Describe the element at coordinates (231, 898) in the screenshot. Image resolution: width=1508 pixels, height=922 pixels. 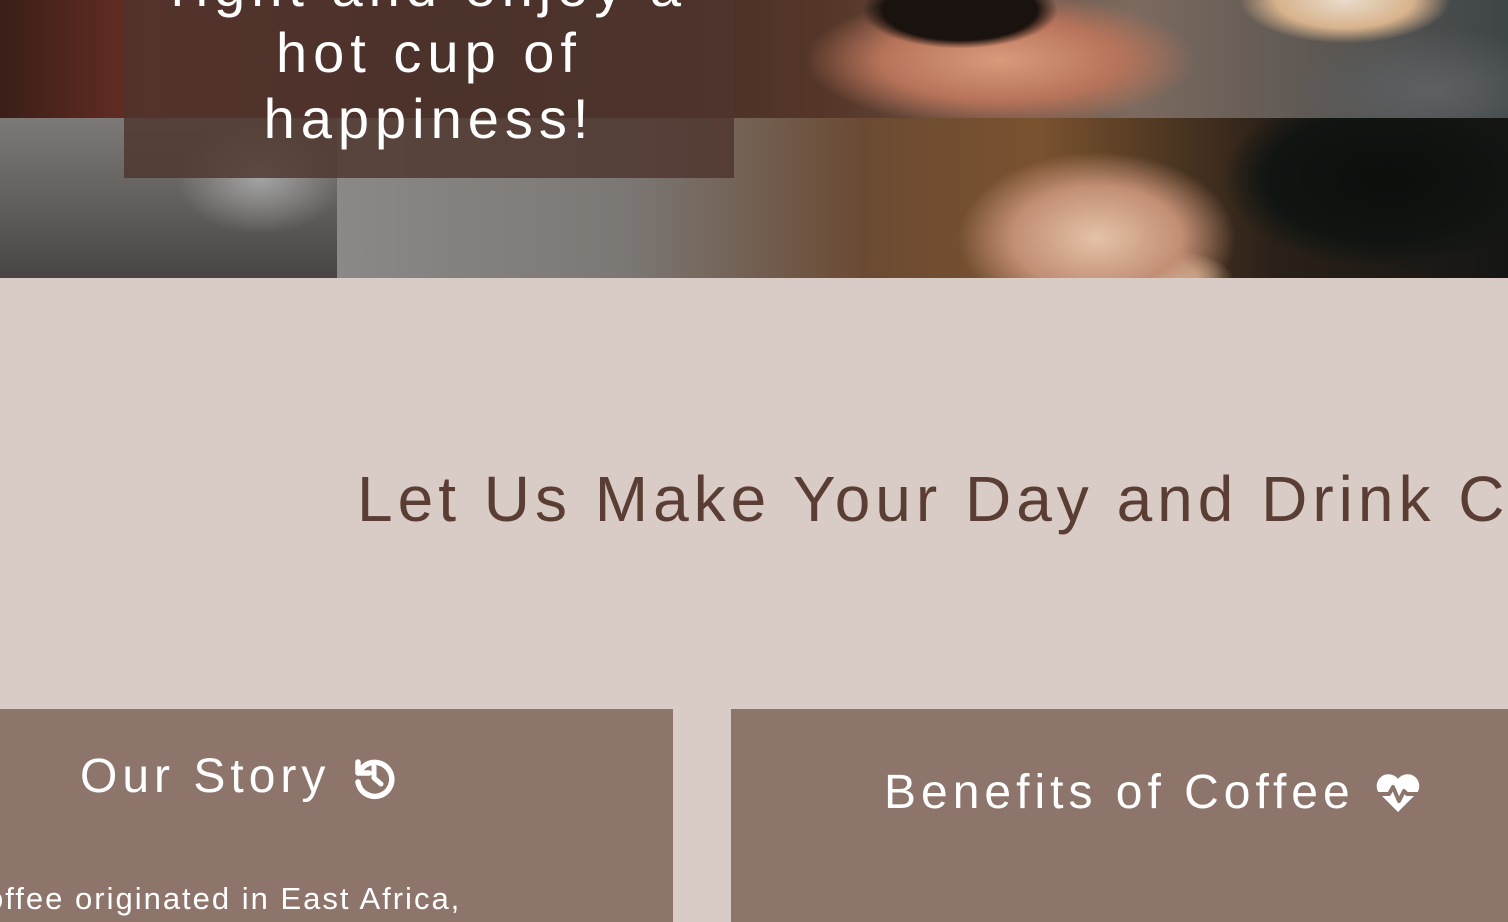
I see `our-story-text: offee originated in East Africa,` at that location.